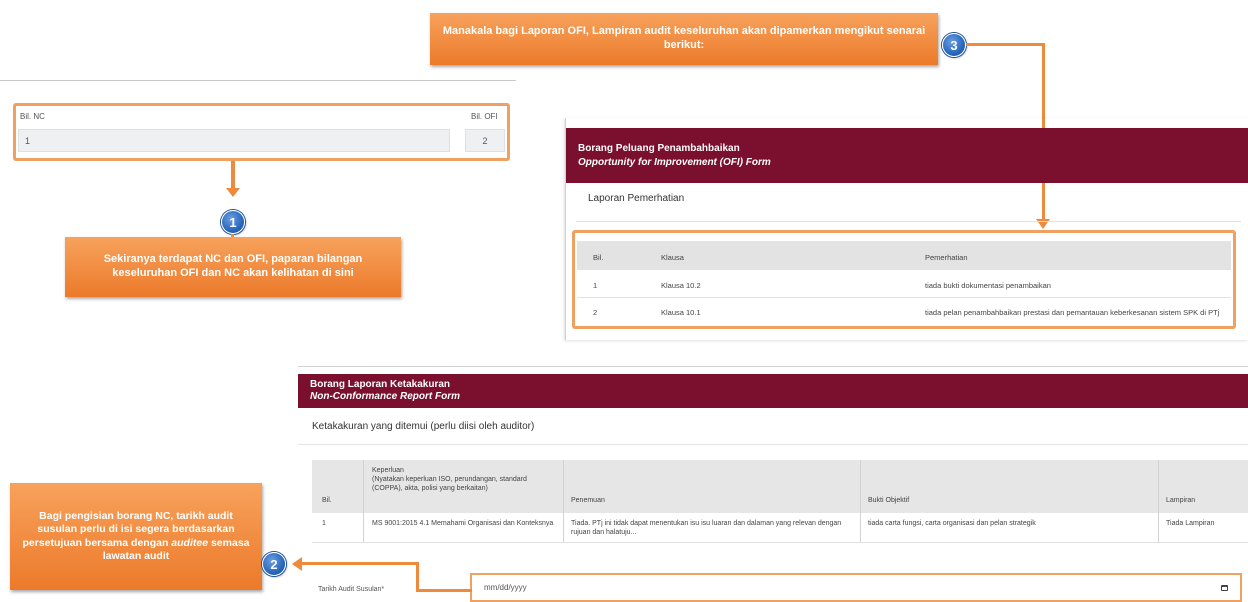 This screenshot has width=1248, height=602. What do you see at coordinates (598, 257) in the screenshot?
I see `ofi-header-bil: Bil.` at bounding box center [598, 257].